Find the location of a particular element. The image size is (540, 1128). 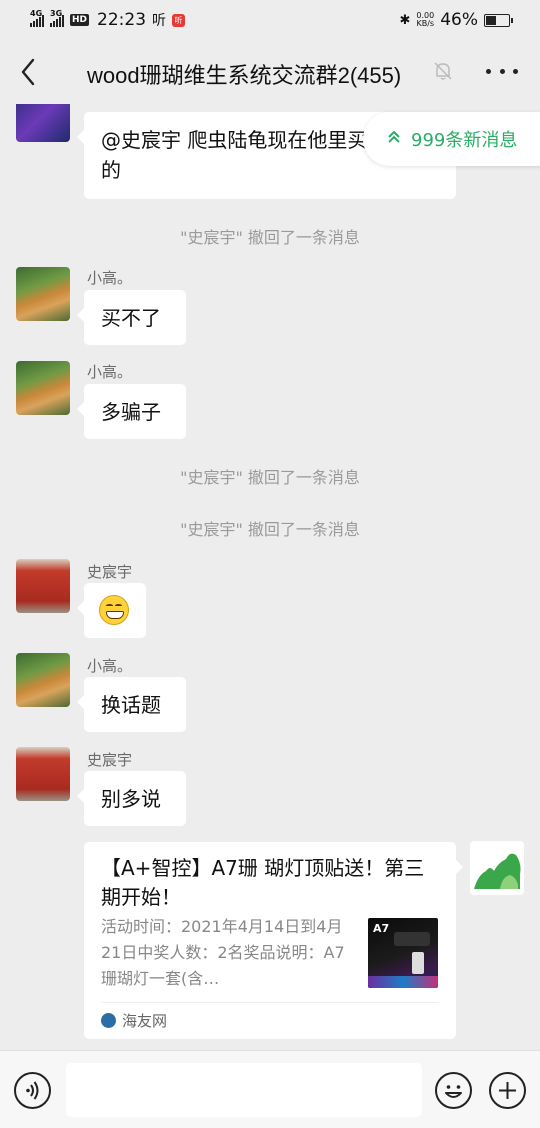

message-bubble: 换话题 is located at coordinates (131, 704).